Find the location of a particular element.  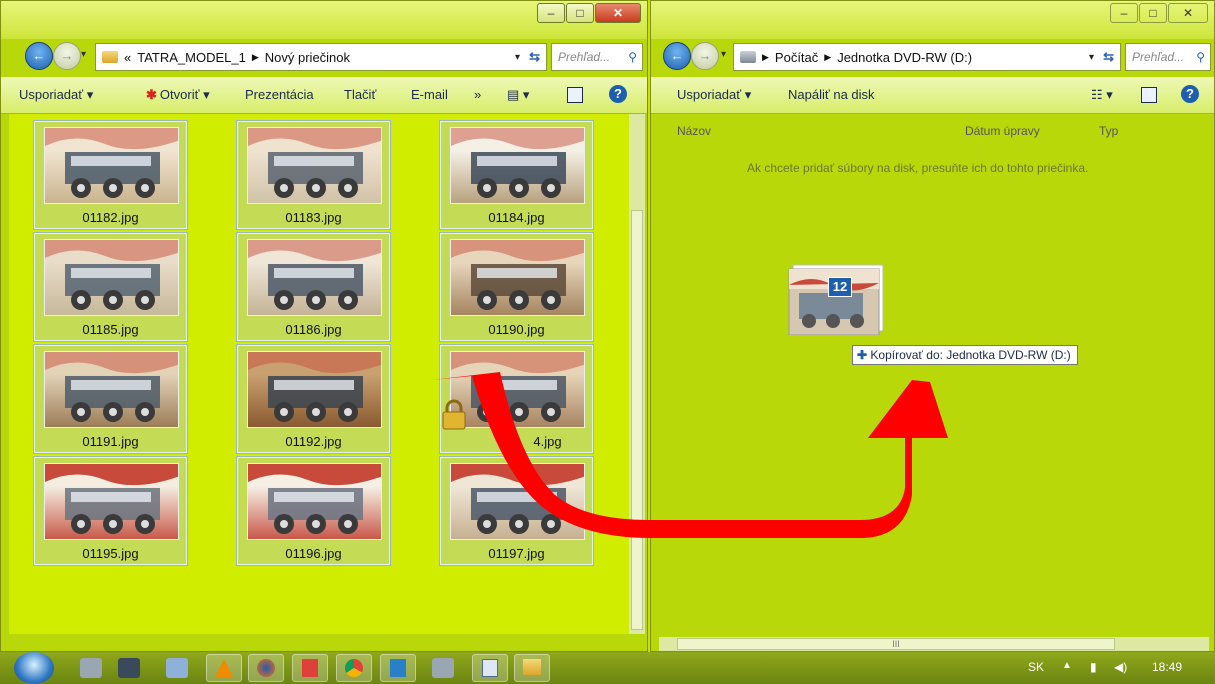

taskbar-chrome-button is located at coordinates (354, 668).